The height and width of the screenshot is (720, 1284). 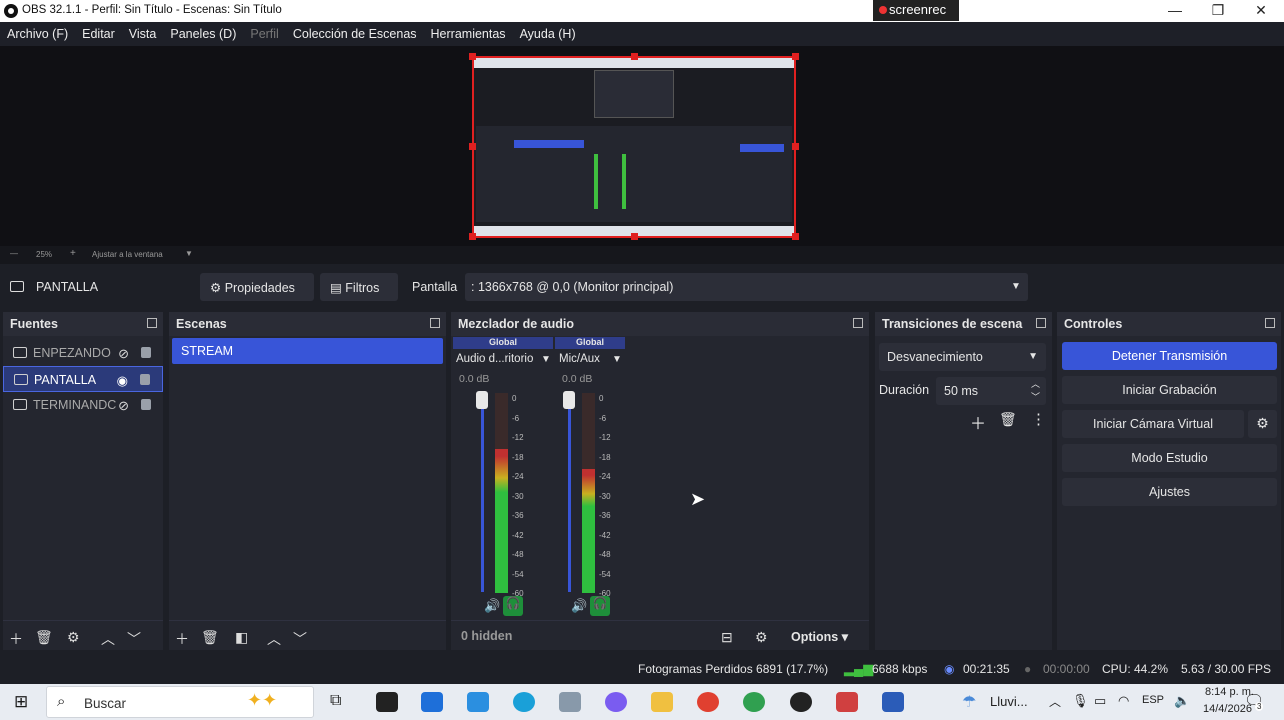 I want to click on menu-archivo: Archivo (F), so click(x=37, y=34).